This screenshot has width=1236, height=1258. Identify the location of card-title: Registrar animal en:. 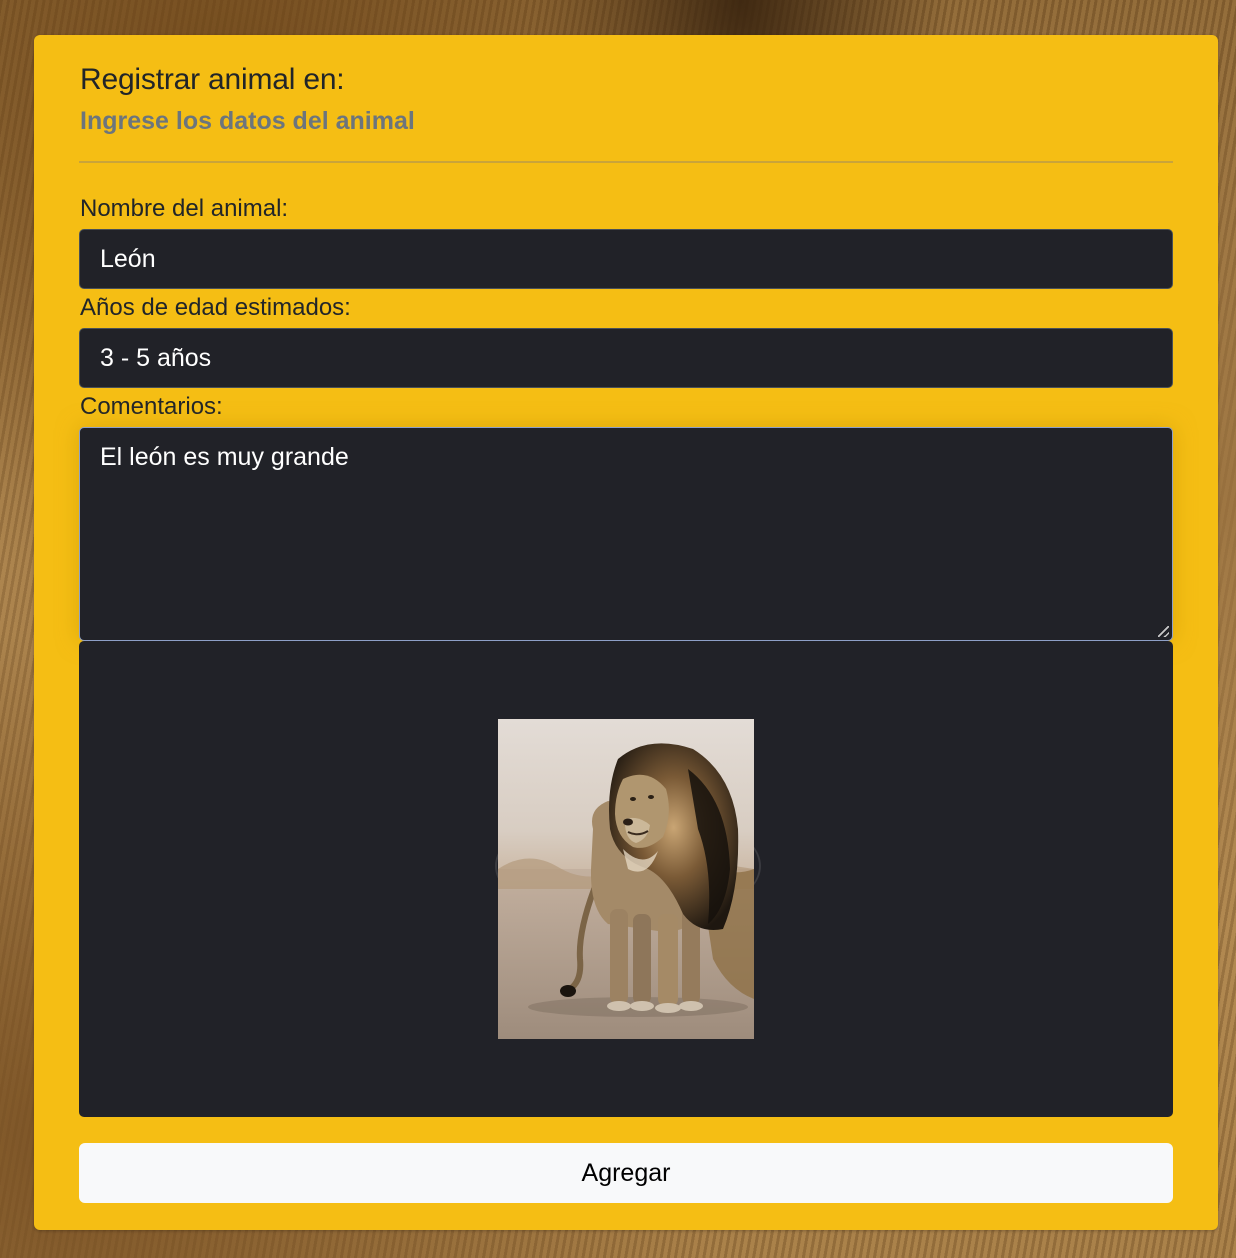
(212, 79).